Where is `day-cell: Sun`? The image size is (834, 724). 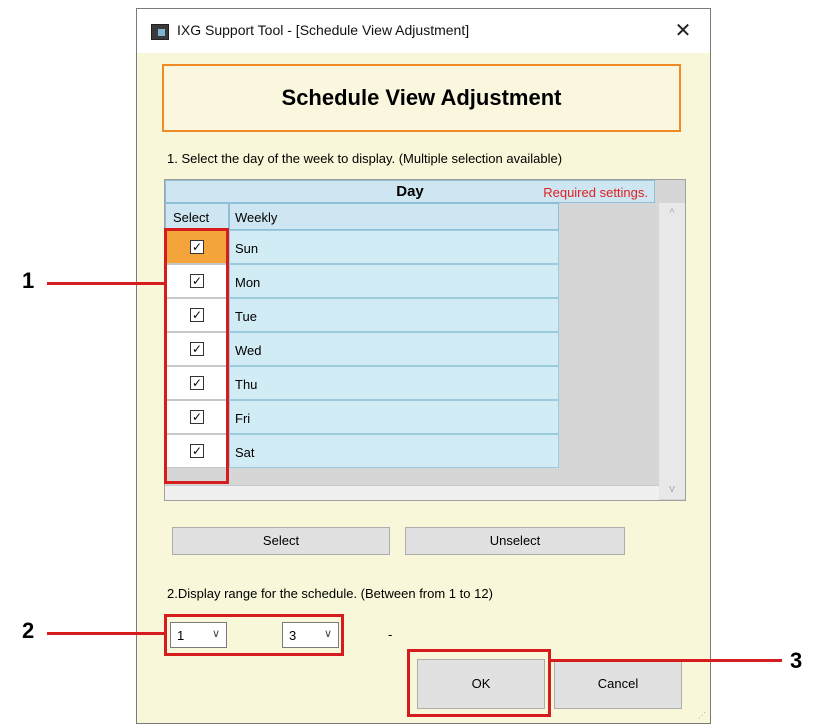 day-cell: Sun is located at coordinates (394, 247).